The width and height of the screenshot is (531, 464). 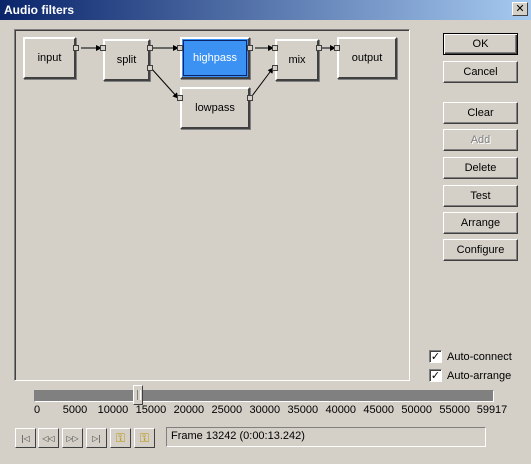 I want to click on filter-connections, so click(x=208, y=73).